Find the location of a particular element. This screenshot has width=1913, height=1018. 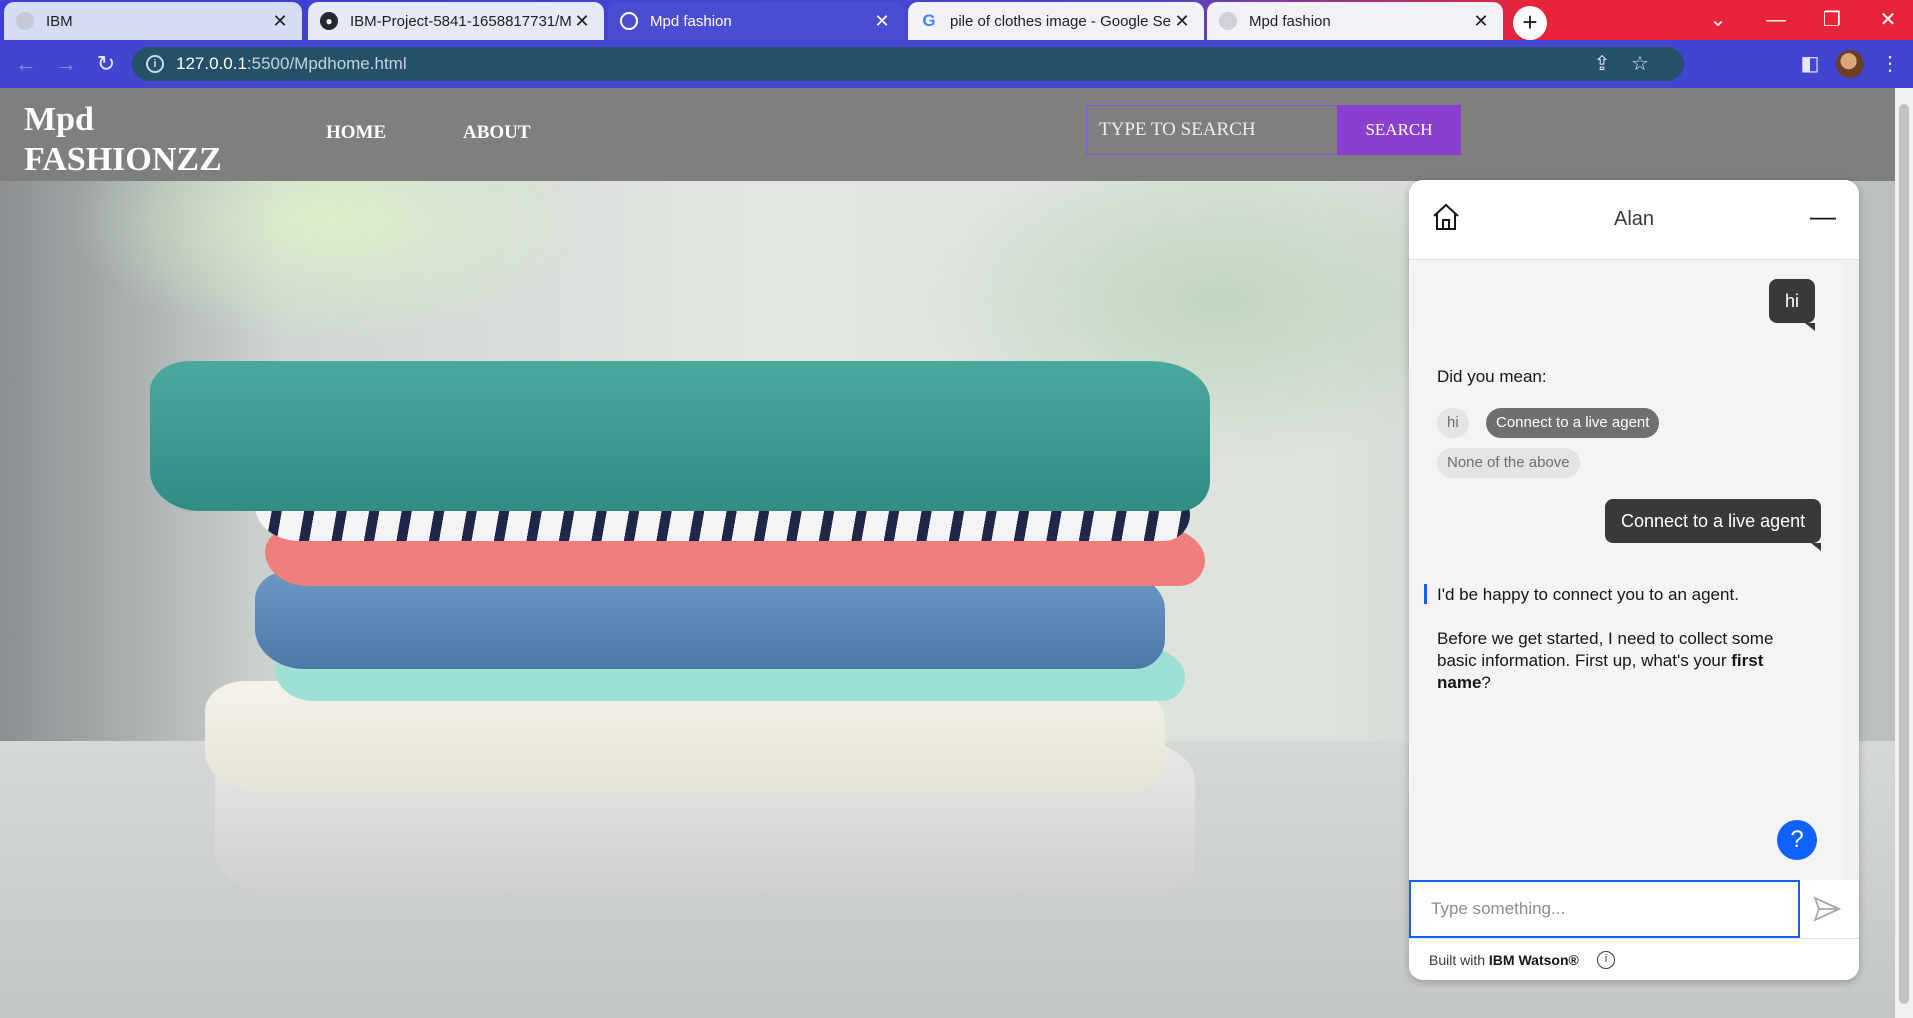

site-logo: Mpd FASHIONZZ is located at coordinates (123, 140).